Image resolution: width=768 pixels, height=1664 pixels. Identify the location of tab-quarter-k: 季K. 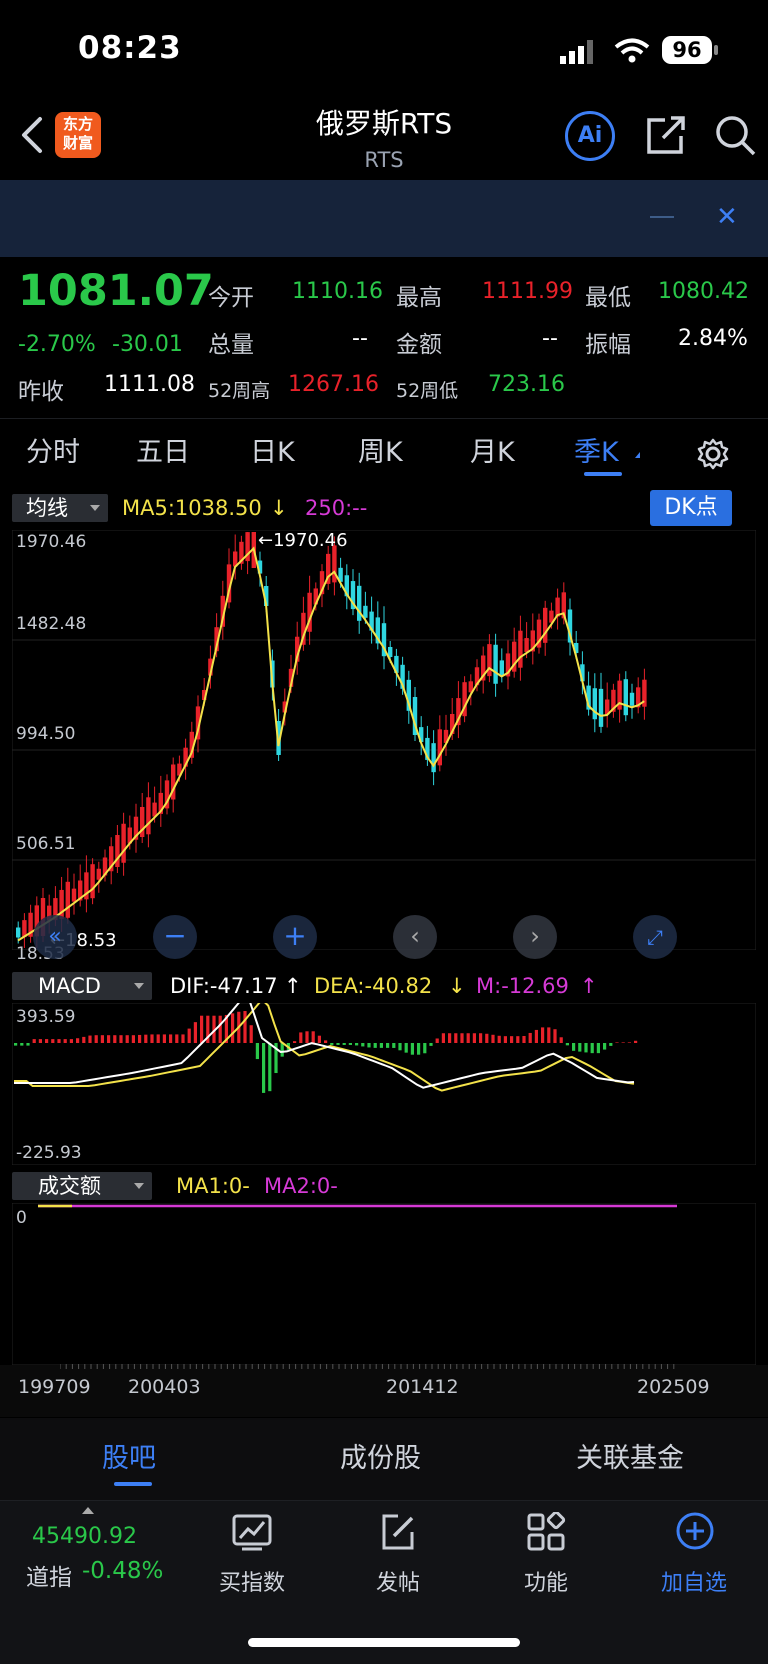
(596, 449).